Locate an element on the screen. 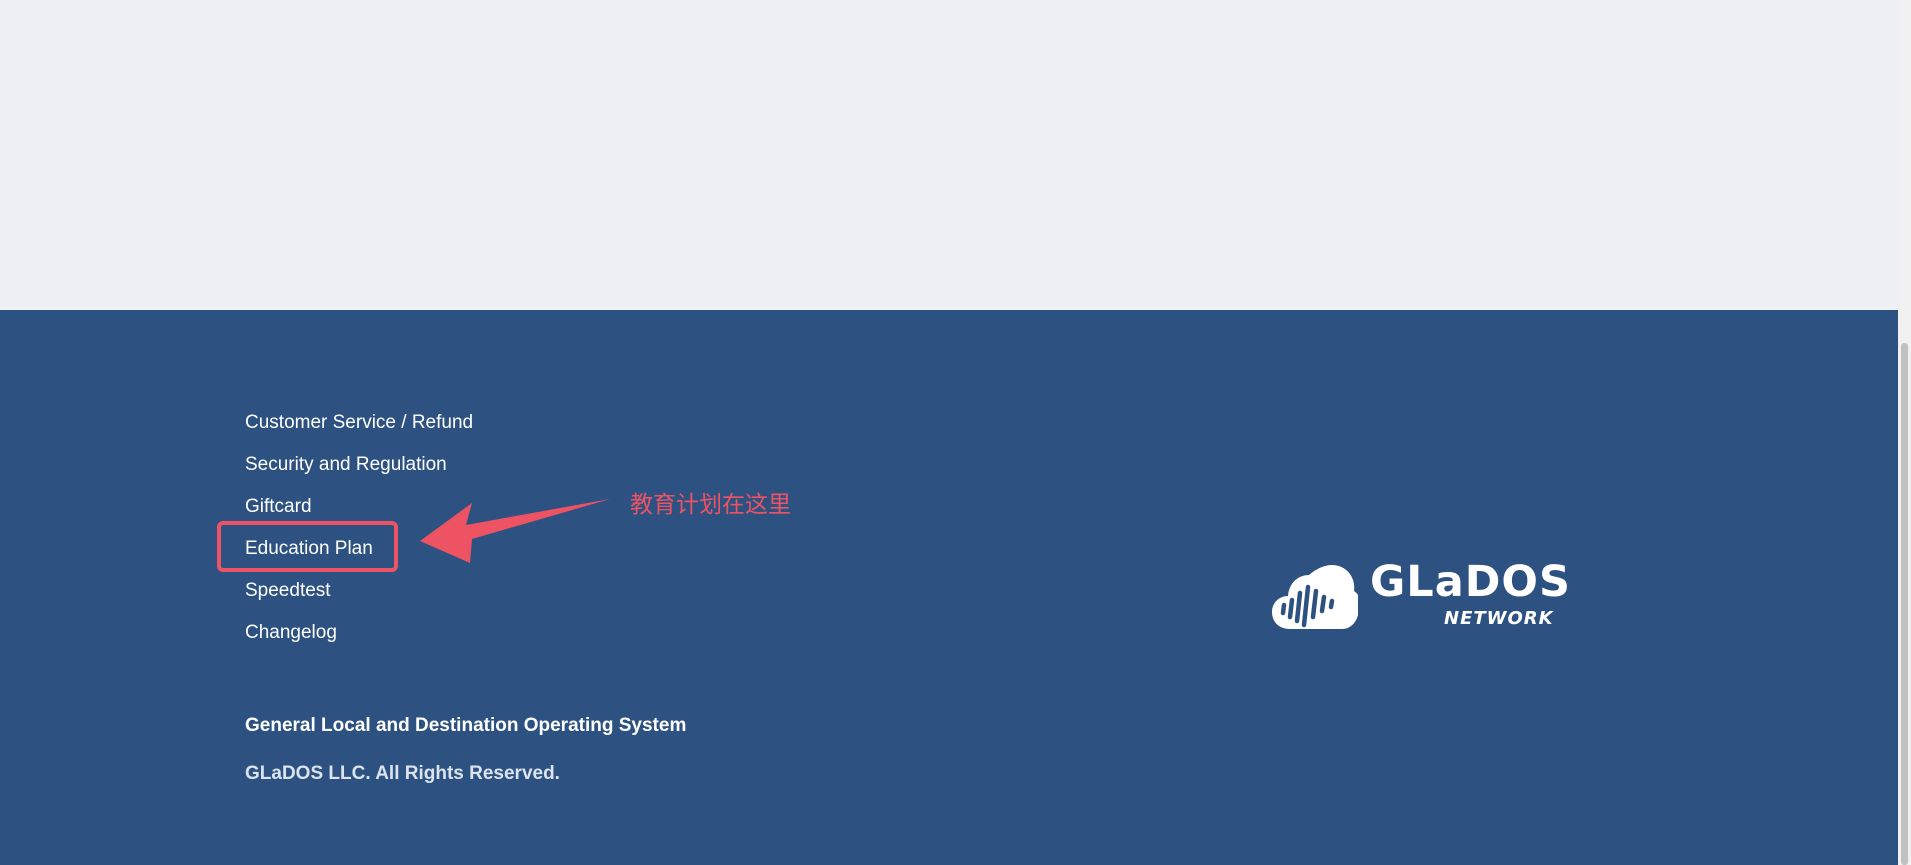 The width and height of the screenshot is (1911, 865). page-scrollbar is located at coordinates (1904, 432).